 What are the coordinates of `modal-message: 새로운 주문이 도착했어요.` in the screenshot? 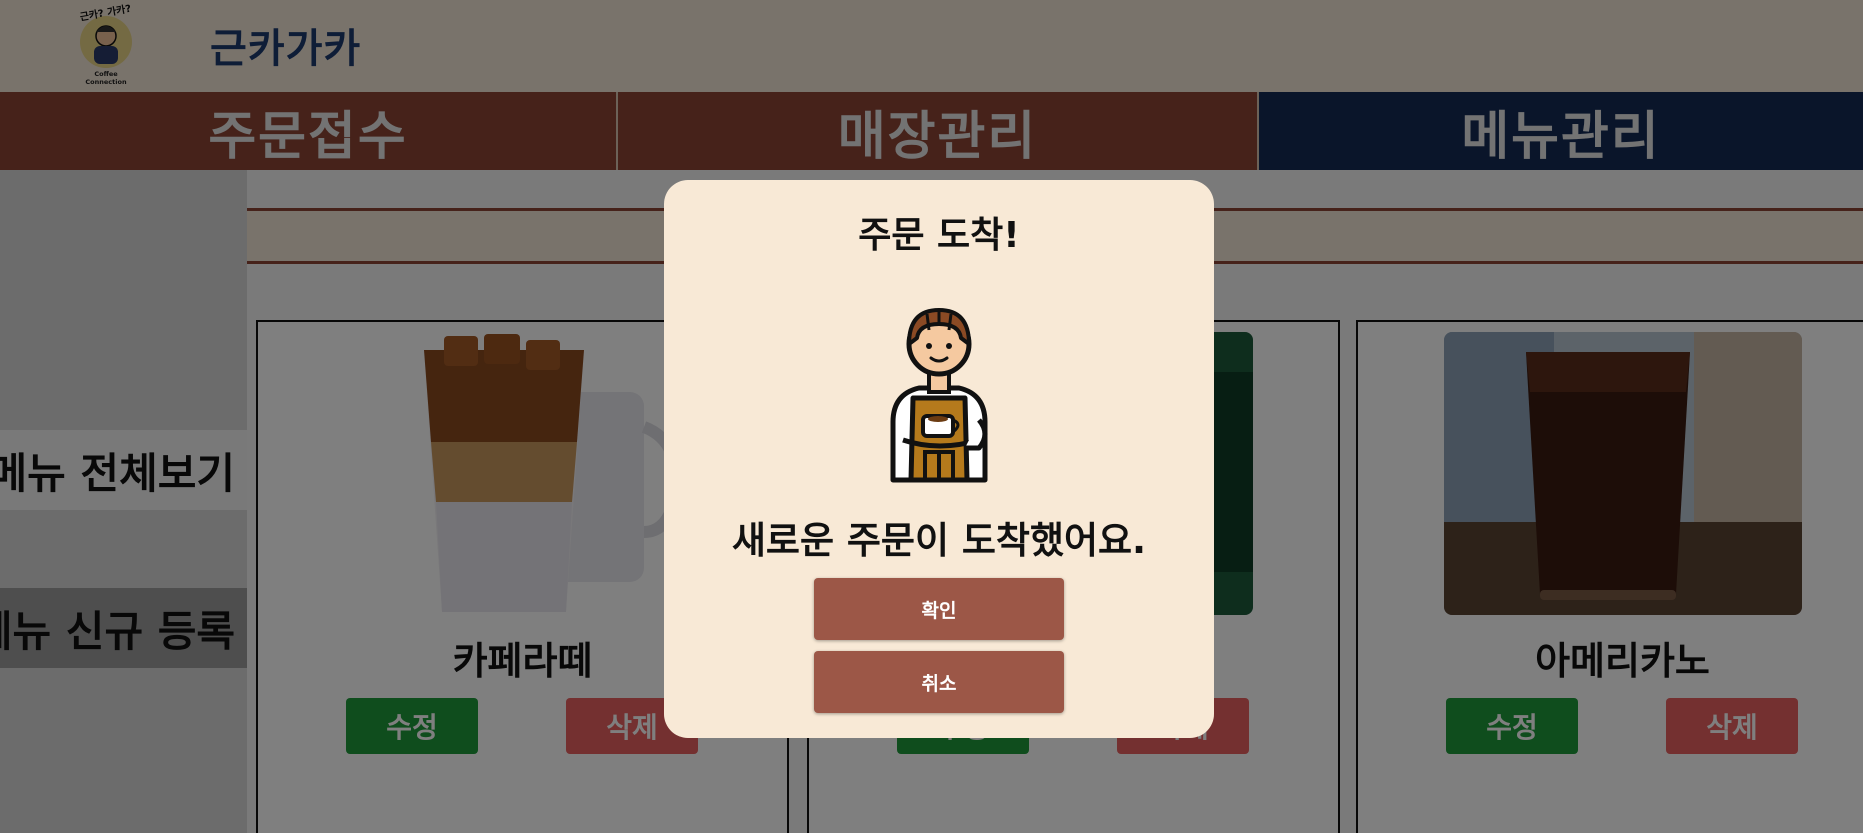 It's located at (939, 540).